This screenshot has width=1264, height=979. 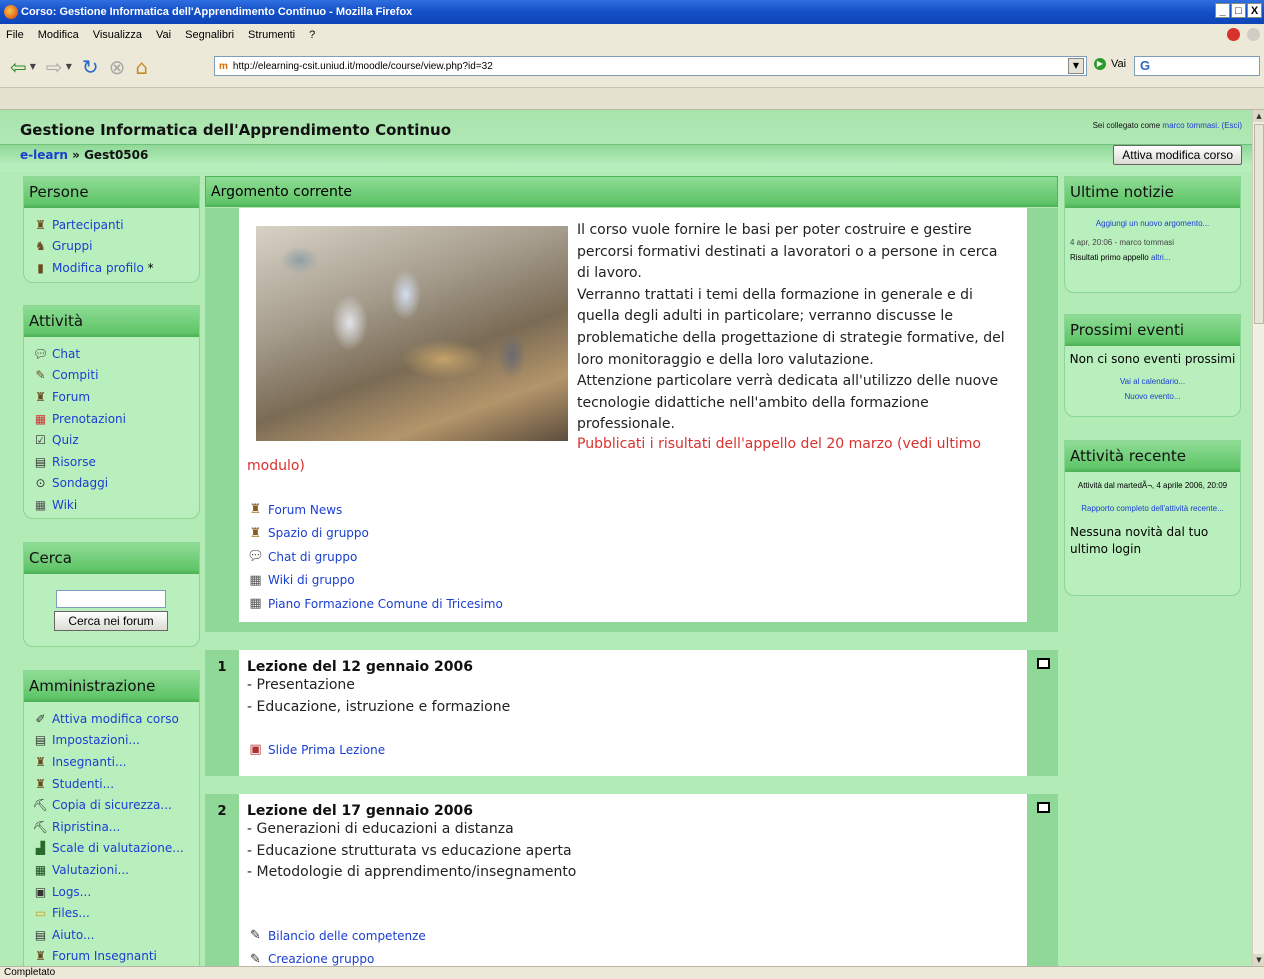 What do you see at coordinates (44, 155) in the screenshot?
I see `breadcrumb-root: e-learn` at bounding box center [44, 155].